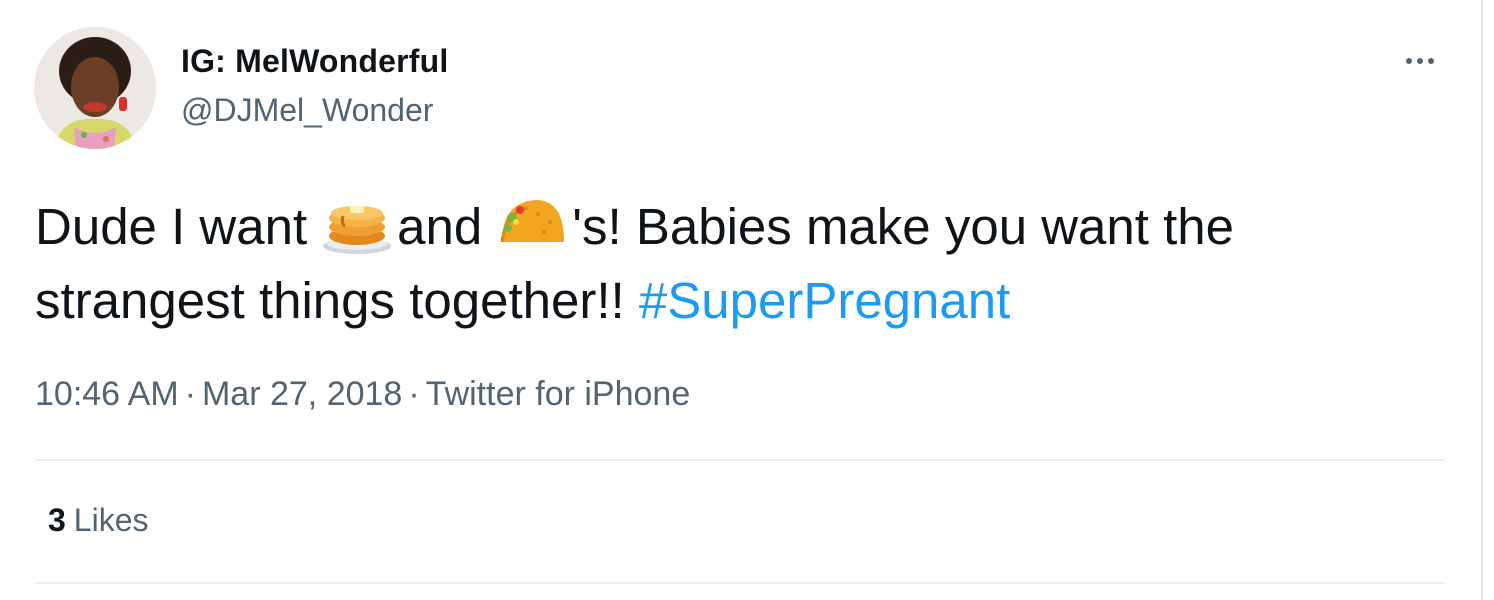 This screenshot has width=1494, height=600. What do you see at coordinates (558, 394) in the screenshot?
I see `tweet-source: Twitter for iPhone` at bounding box center [558, 394].